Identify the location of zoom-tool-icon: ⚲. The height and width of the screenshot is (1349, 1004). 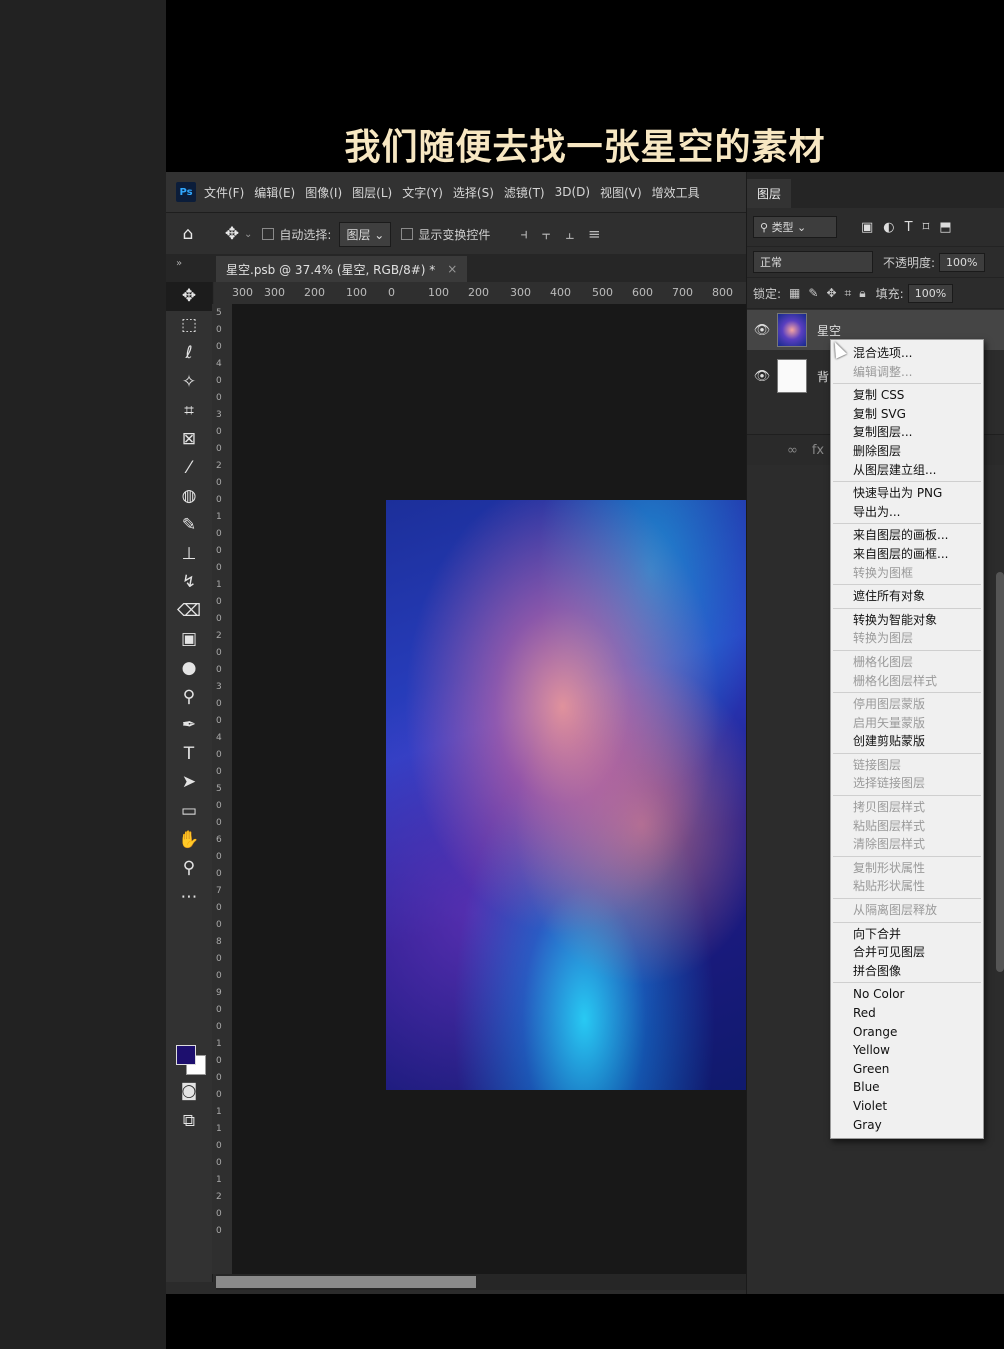
(189, 868).